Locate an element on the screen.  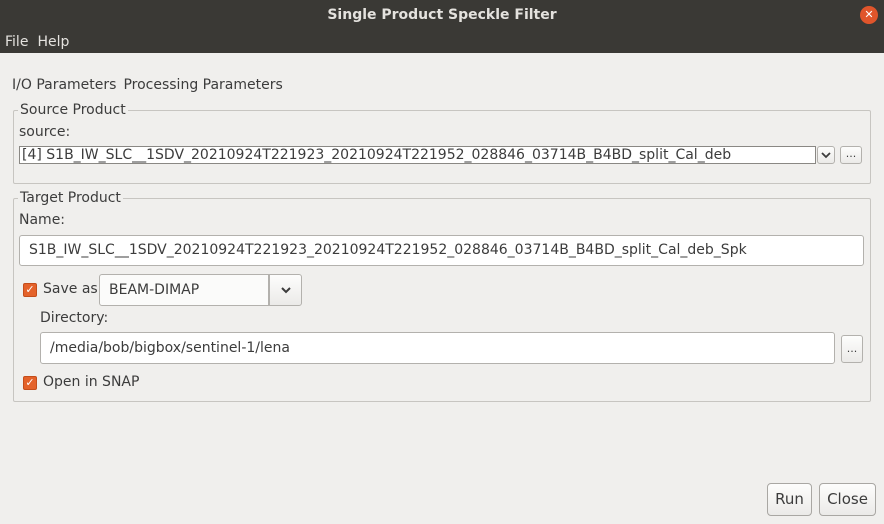
save-as-checkbox: ✓ is located at coordinates (30, 290).